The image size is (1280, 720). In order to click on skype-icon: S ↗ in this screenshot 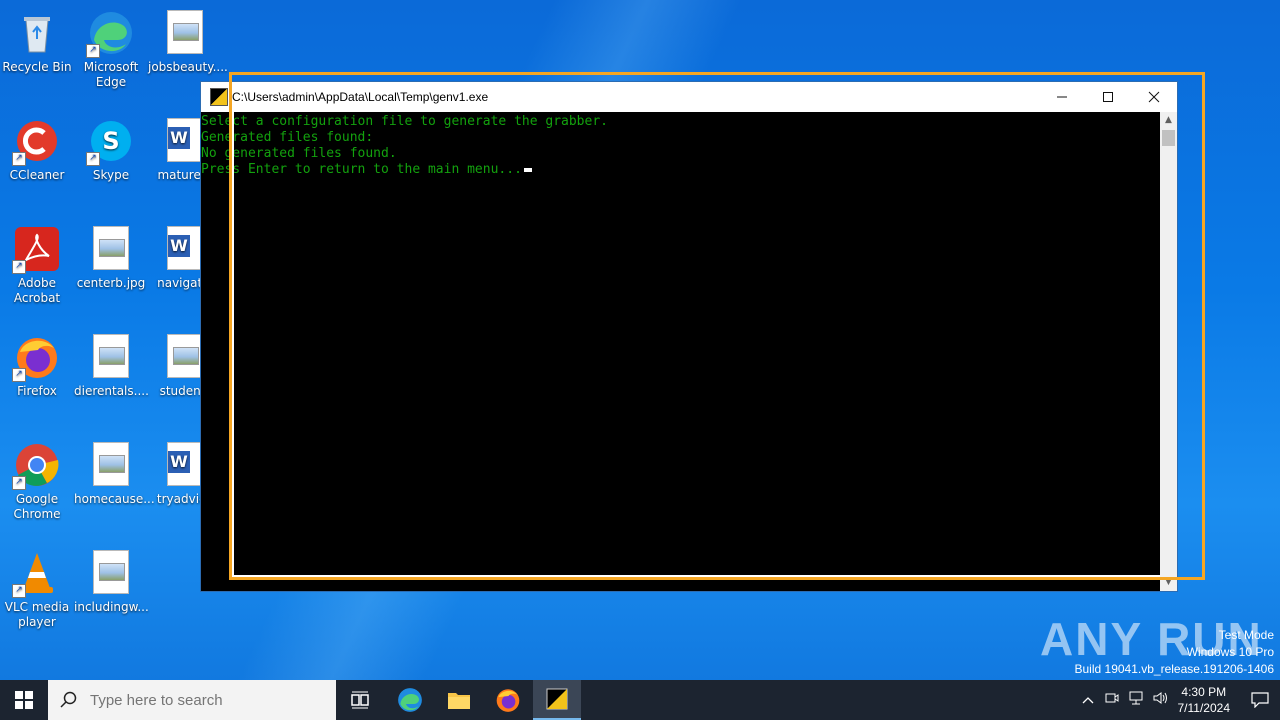, I will do `click(110, 142)`.